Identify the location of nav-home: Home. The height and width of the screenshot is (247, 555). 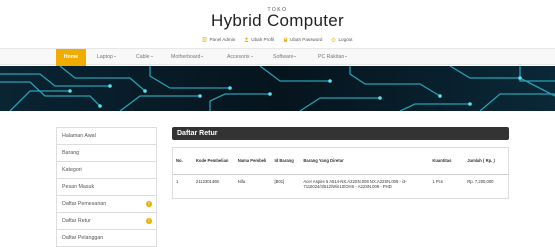
(71, 57).